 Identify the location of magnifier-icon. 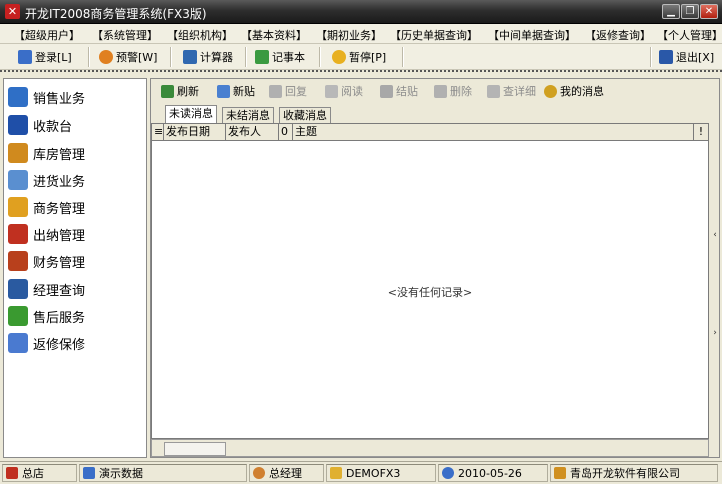
(550, 91).